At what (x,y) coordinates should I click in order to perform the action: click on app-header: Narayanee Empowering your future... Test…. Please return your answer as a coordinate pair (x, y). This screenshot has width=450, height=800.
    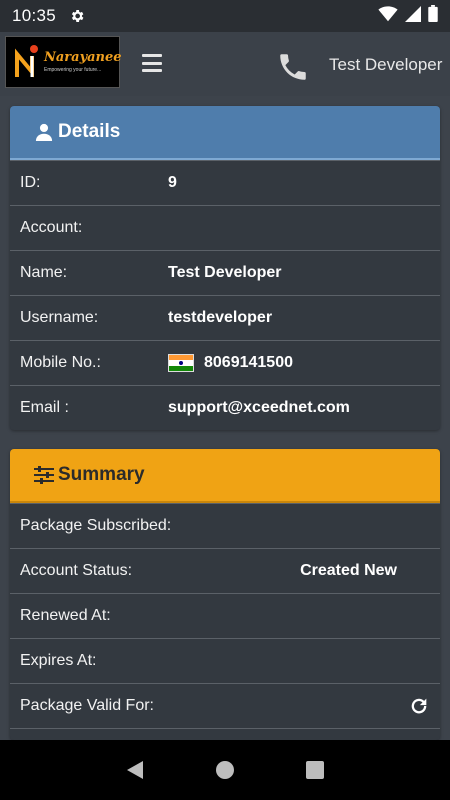
    Looking at the image, I should click on (225, 64).